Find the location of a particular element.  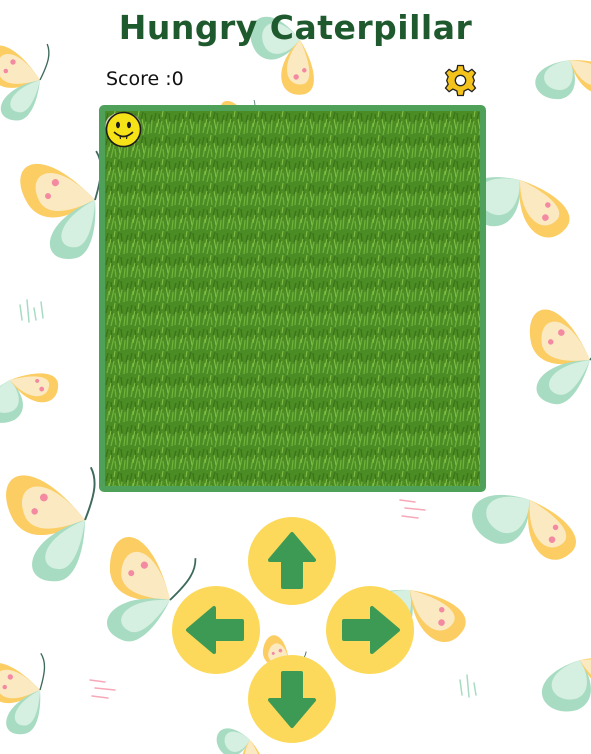

score-value: 0 is located at coordinates (177, 79).